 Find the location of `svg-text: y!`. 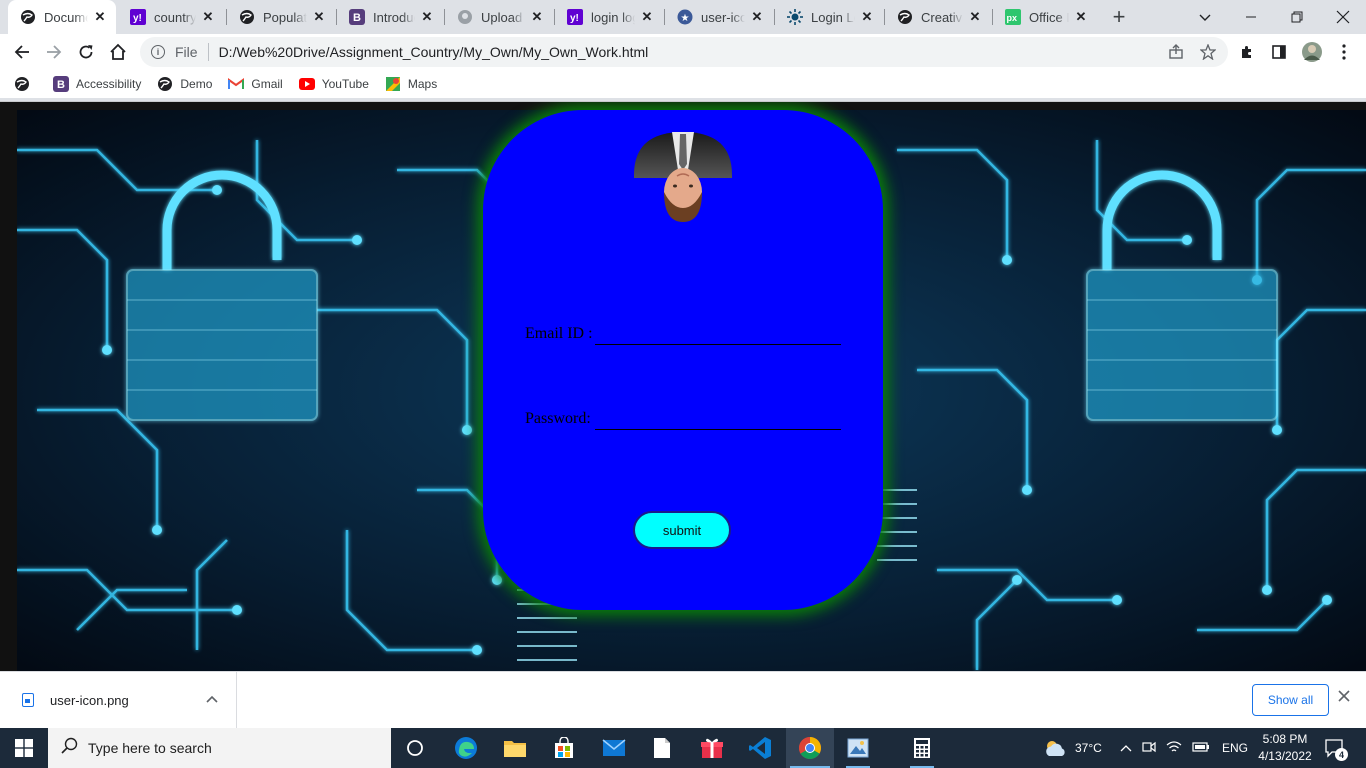

svg-text: y! is located at coordinates (137, 18).